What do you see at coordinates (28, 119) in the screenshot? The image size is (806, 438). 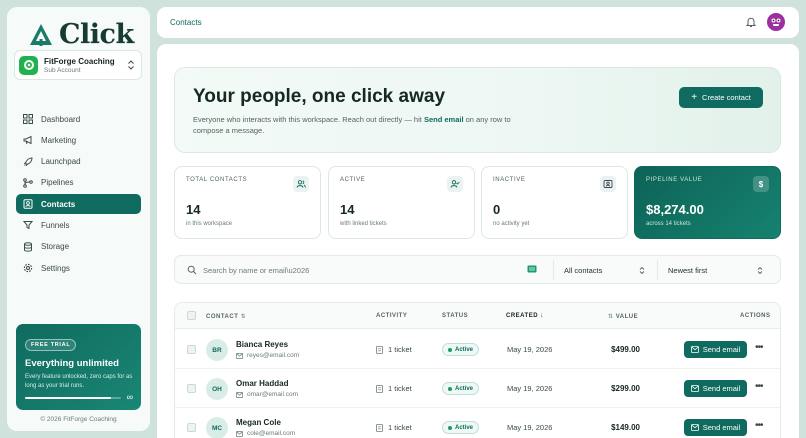 I see `grid-icon` at bounding box center [28, 119].